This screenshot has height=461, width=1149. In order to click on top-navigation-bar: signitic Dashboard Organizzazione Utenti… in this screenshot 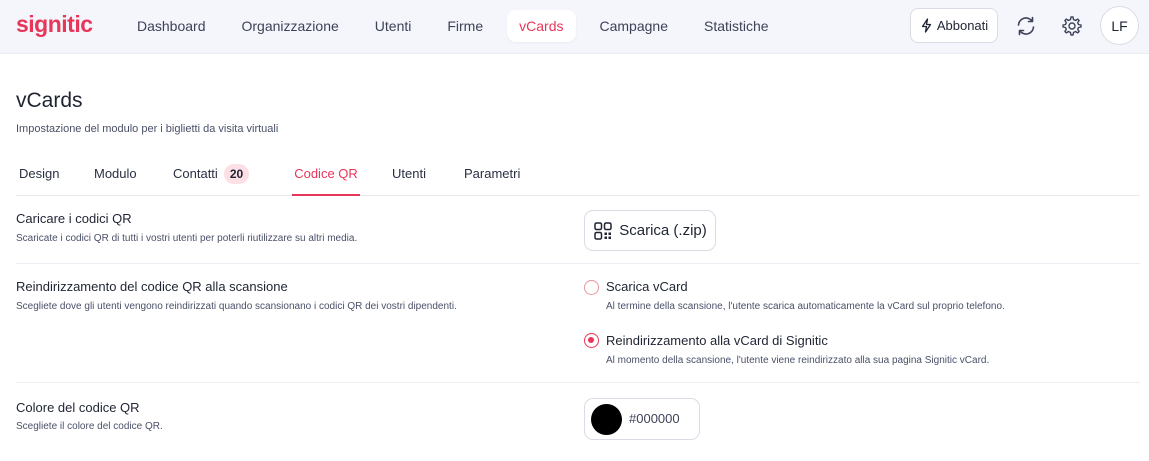, I will do `click(574, 27)`.